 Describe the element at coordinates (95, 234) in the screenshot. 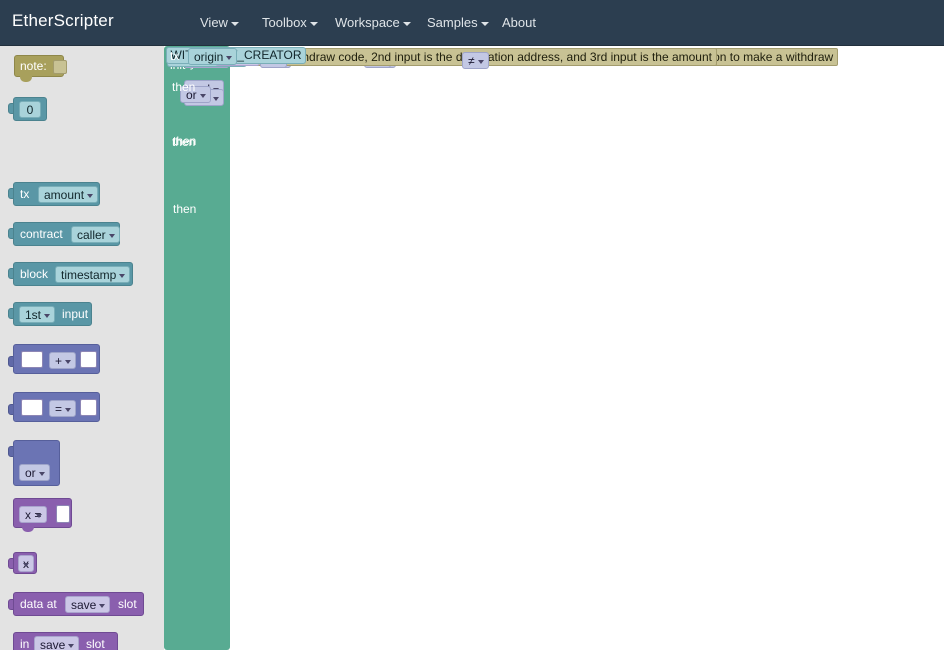

I see `palette-contract-dropdown: caller` at that location.